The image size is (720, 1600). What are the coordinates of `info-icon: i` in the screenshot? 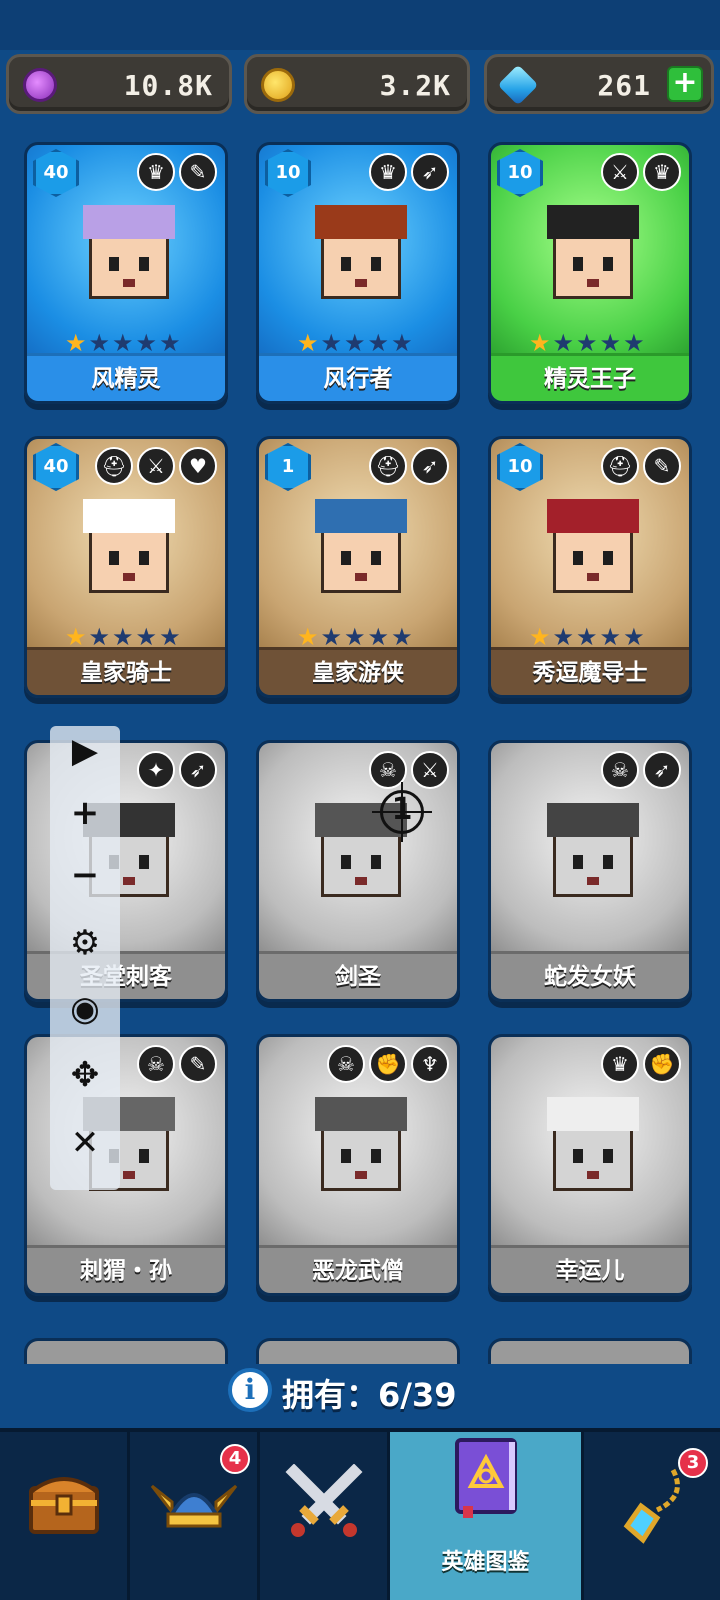 It's located at (250, 1390).